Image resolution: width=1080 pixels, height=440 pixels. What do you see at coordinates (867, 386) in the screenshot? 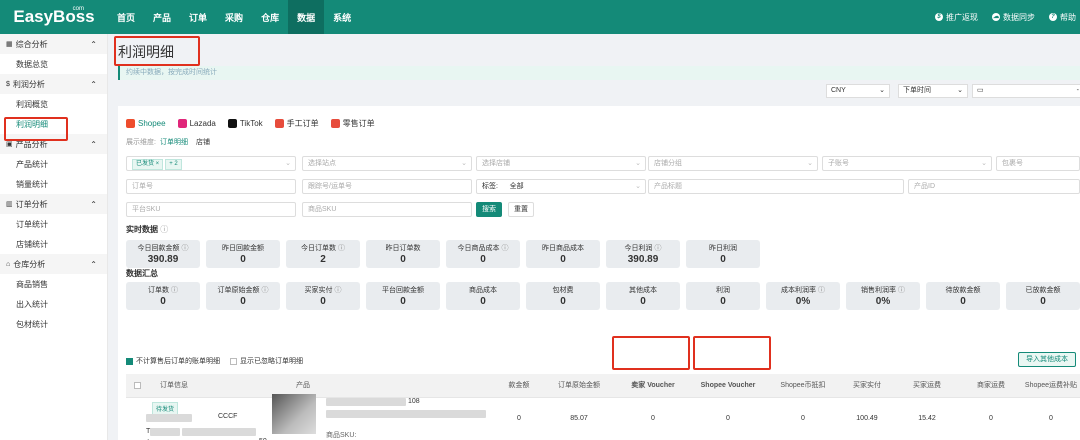
I see `table-header-cell: 买家实付` at bounding box center [867, 386].